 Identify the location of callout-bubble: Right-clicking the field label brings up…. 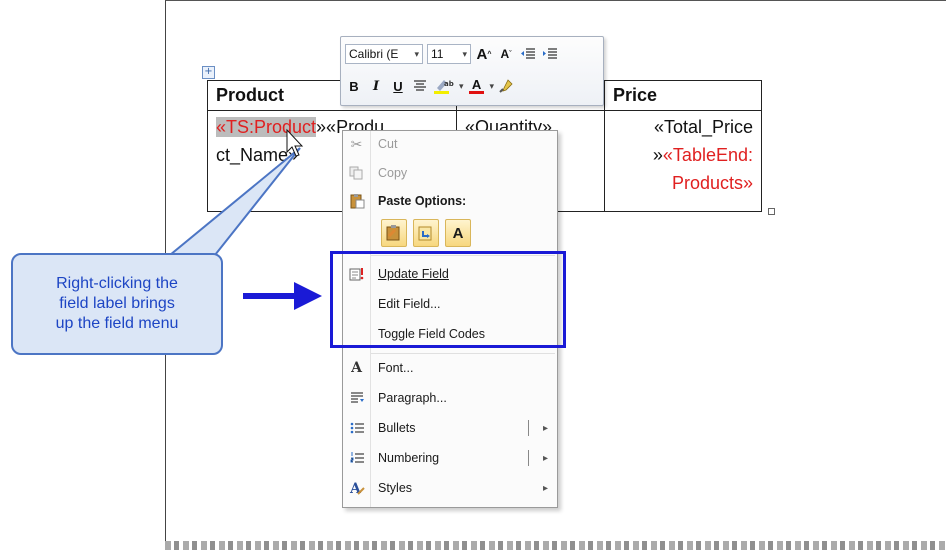
(117, 304).